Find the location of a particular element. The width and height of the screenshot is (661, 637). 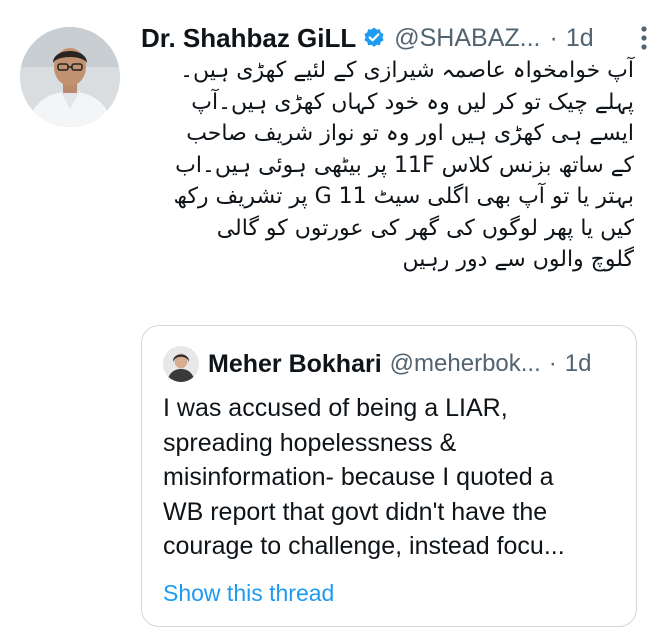

quoted-text-line: I was accused of being a LIAR, is located at coordinates (335, 408).